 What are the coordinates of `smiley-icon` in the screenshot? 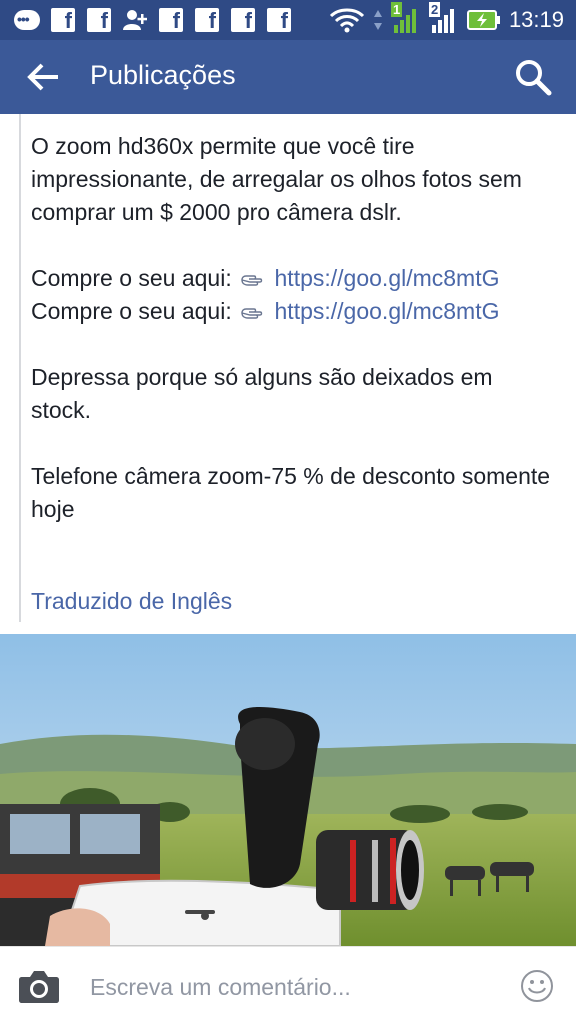 It's located at (537, 986).